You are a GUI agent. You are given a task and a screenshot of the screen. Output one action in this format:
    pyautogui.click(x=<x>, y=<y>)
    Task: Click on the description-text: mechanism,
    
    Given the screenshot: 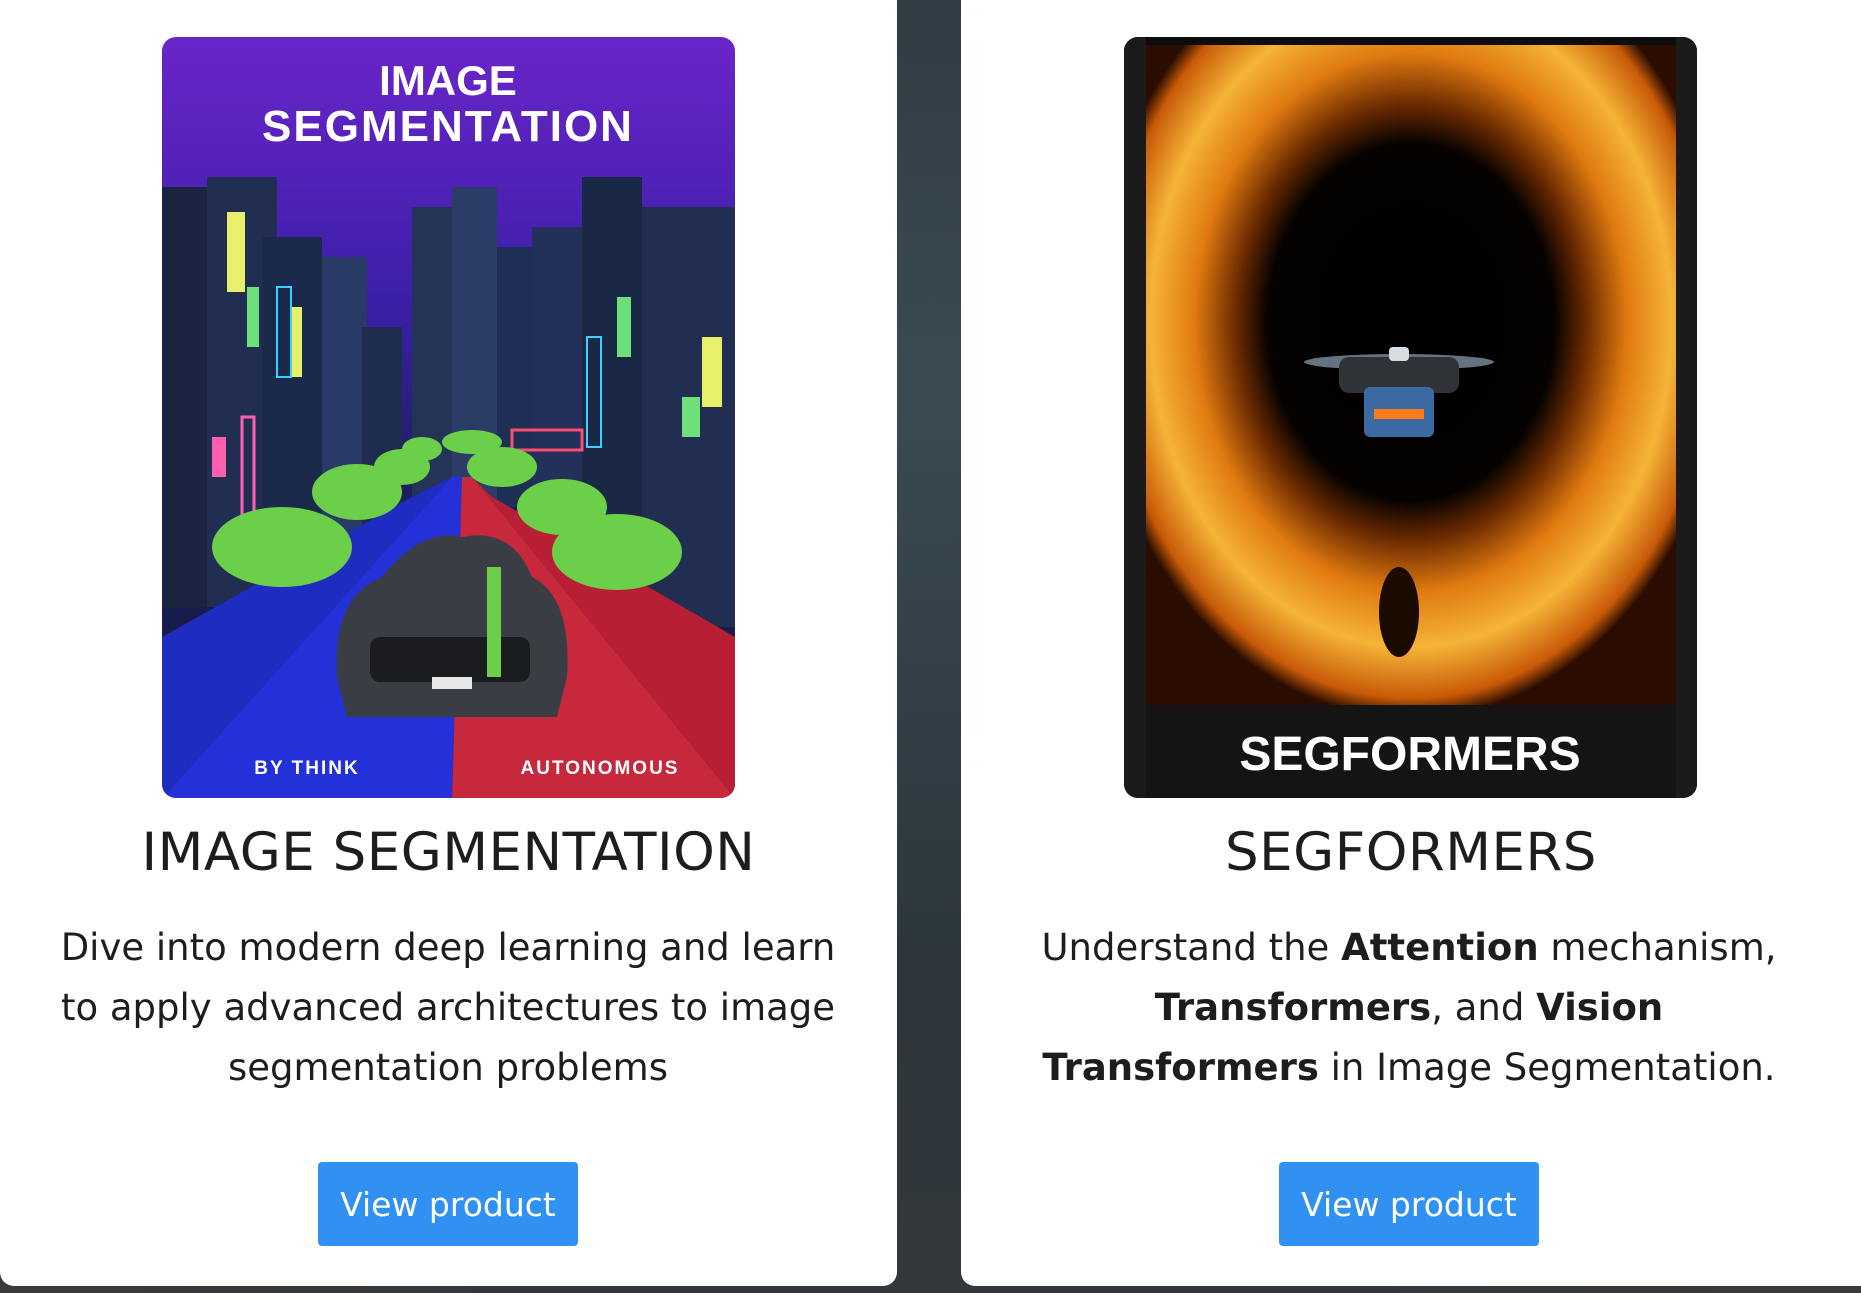 What is the action you would take?
    pyautogui.click(x=1657, y=947)
    